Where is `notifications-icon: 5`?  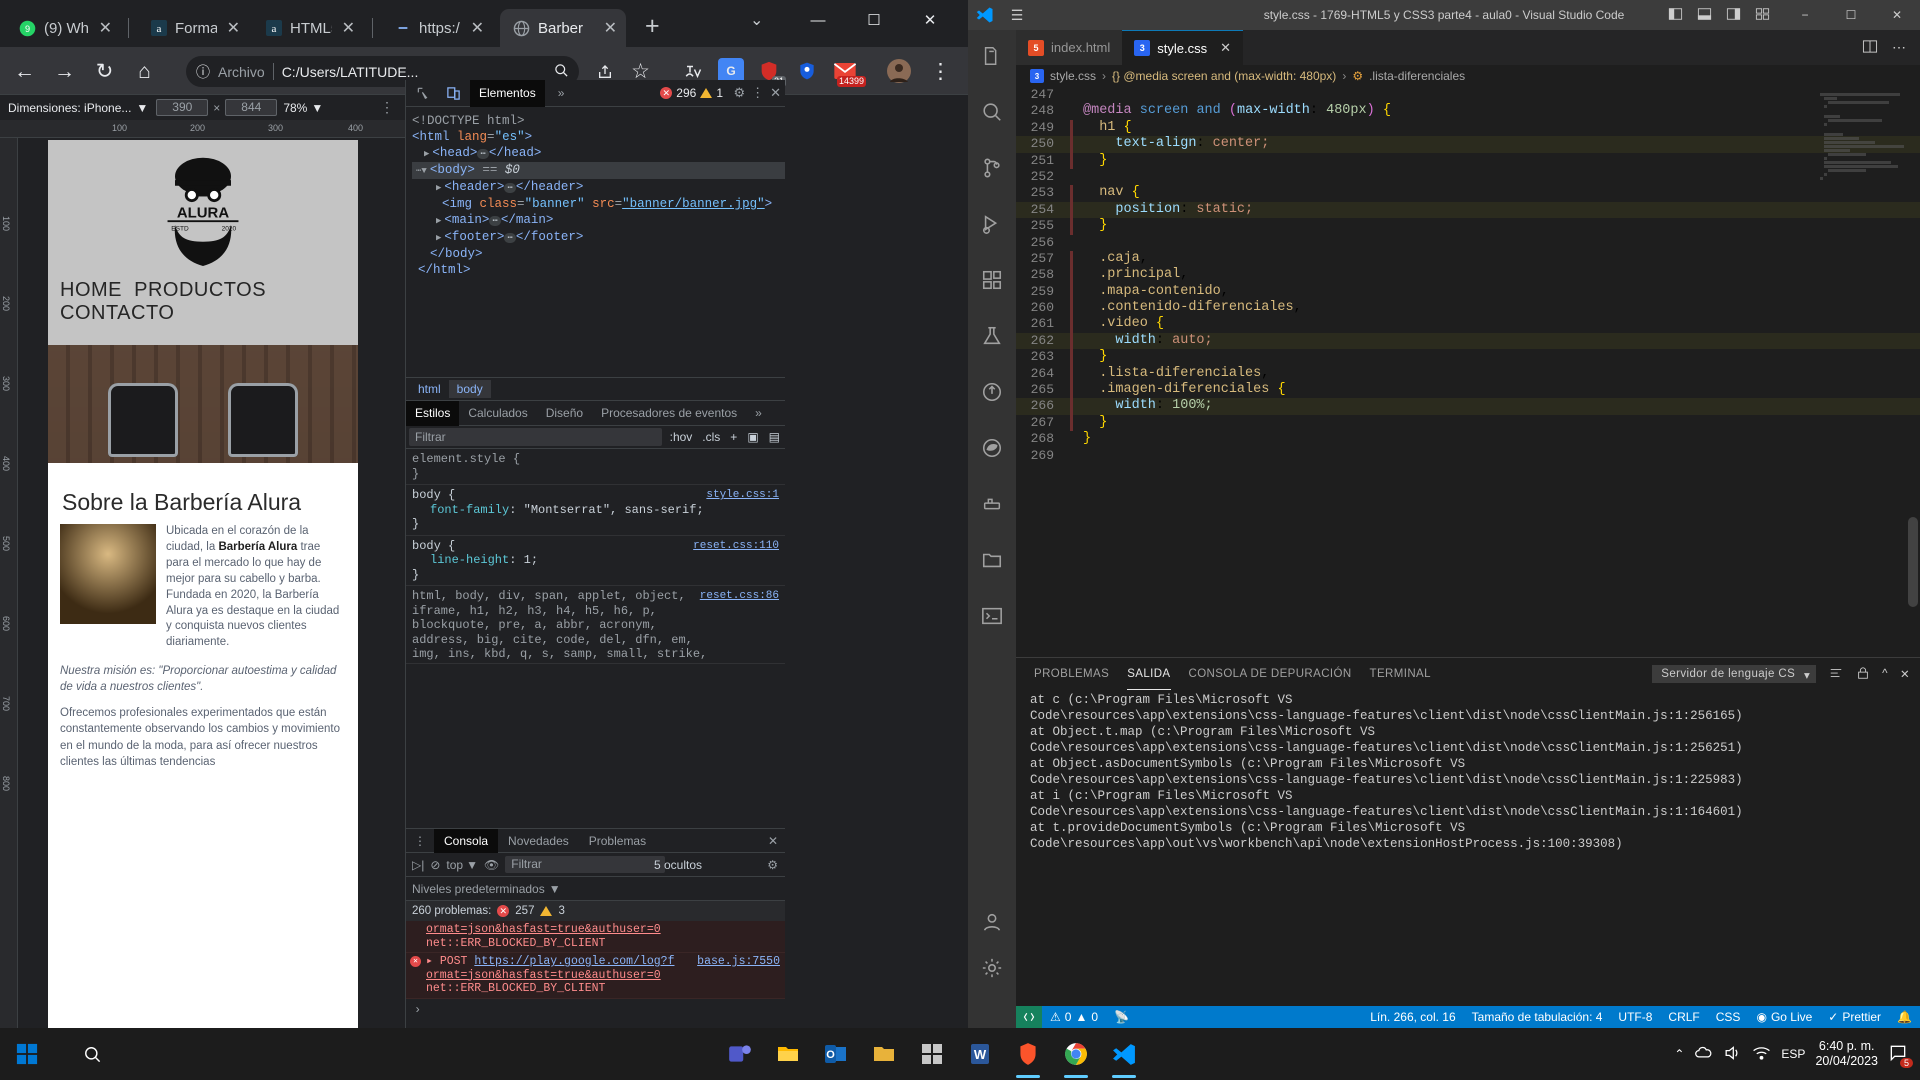
notifications-icon: 5 is located at coordinates (1900, 1055).